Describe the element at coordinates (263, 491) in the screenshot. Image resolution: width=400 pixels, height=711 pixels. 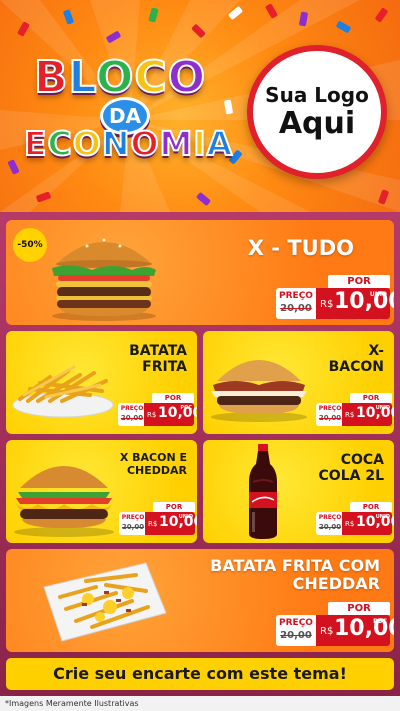
I see `soda-bottle-icon` at that location.